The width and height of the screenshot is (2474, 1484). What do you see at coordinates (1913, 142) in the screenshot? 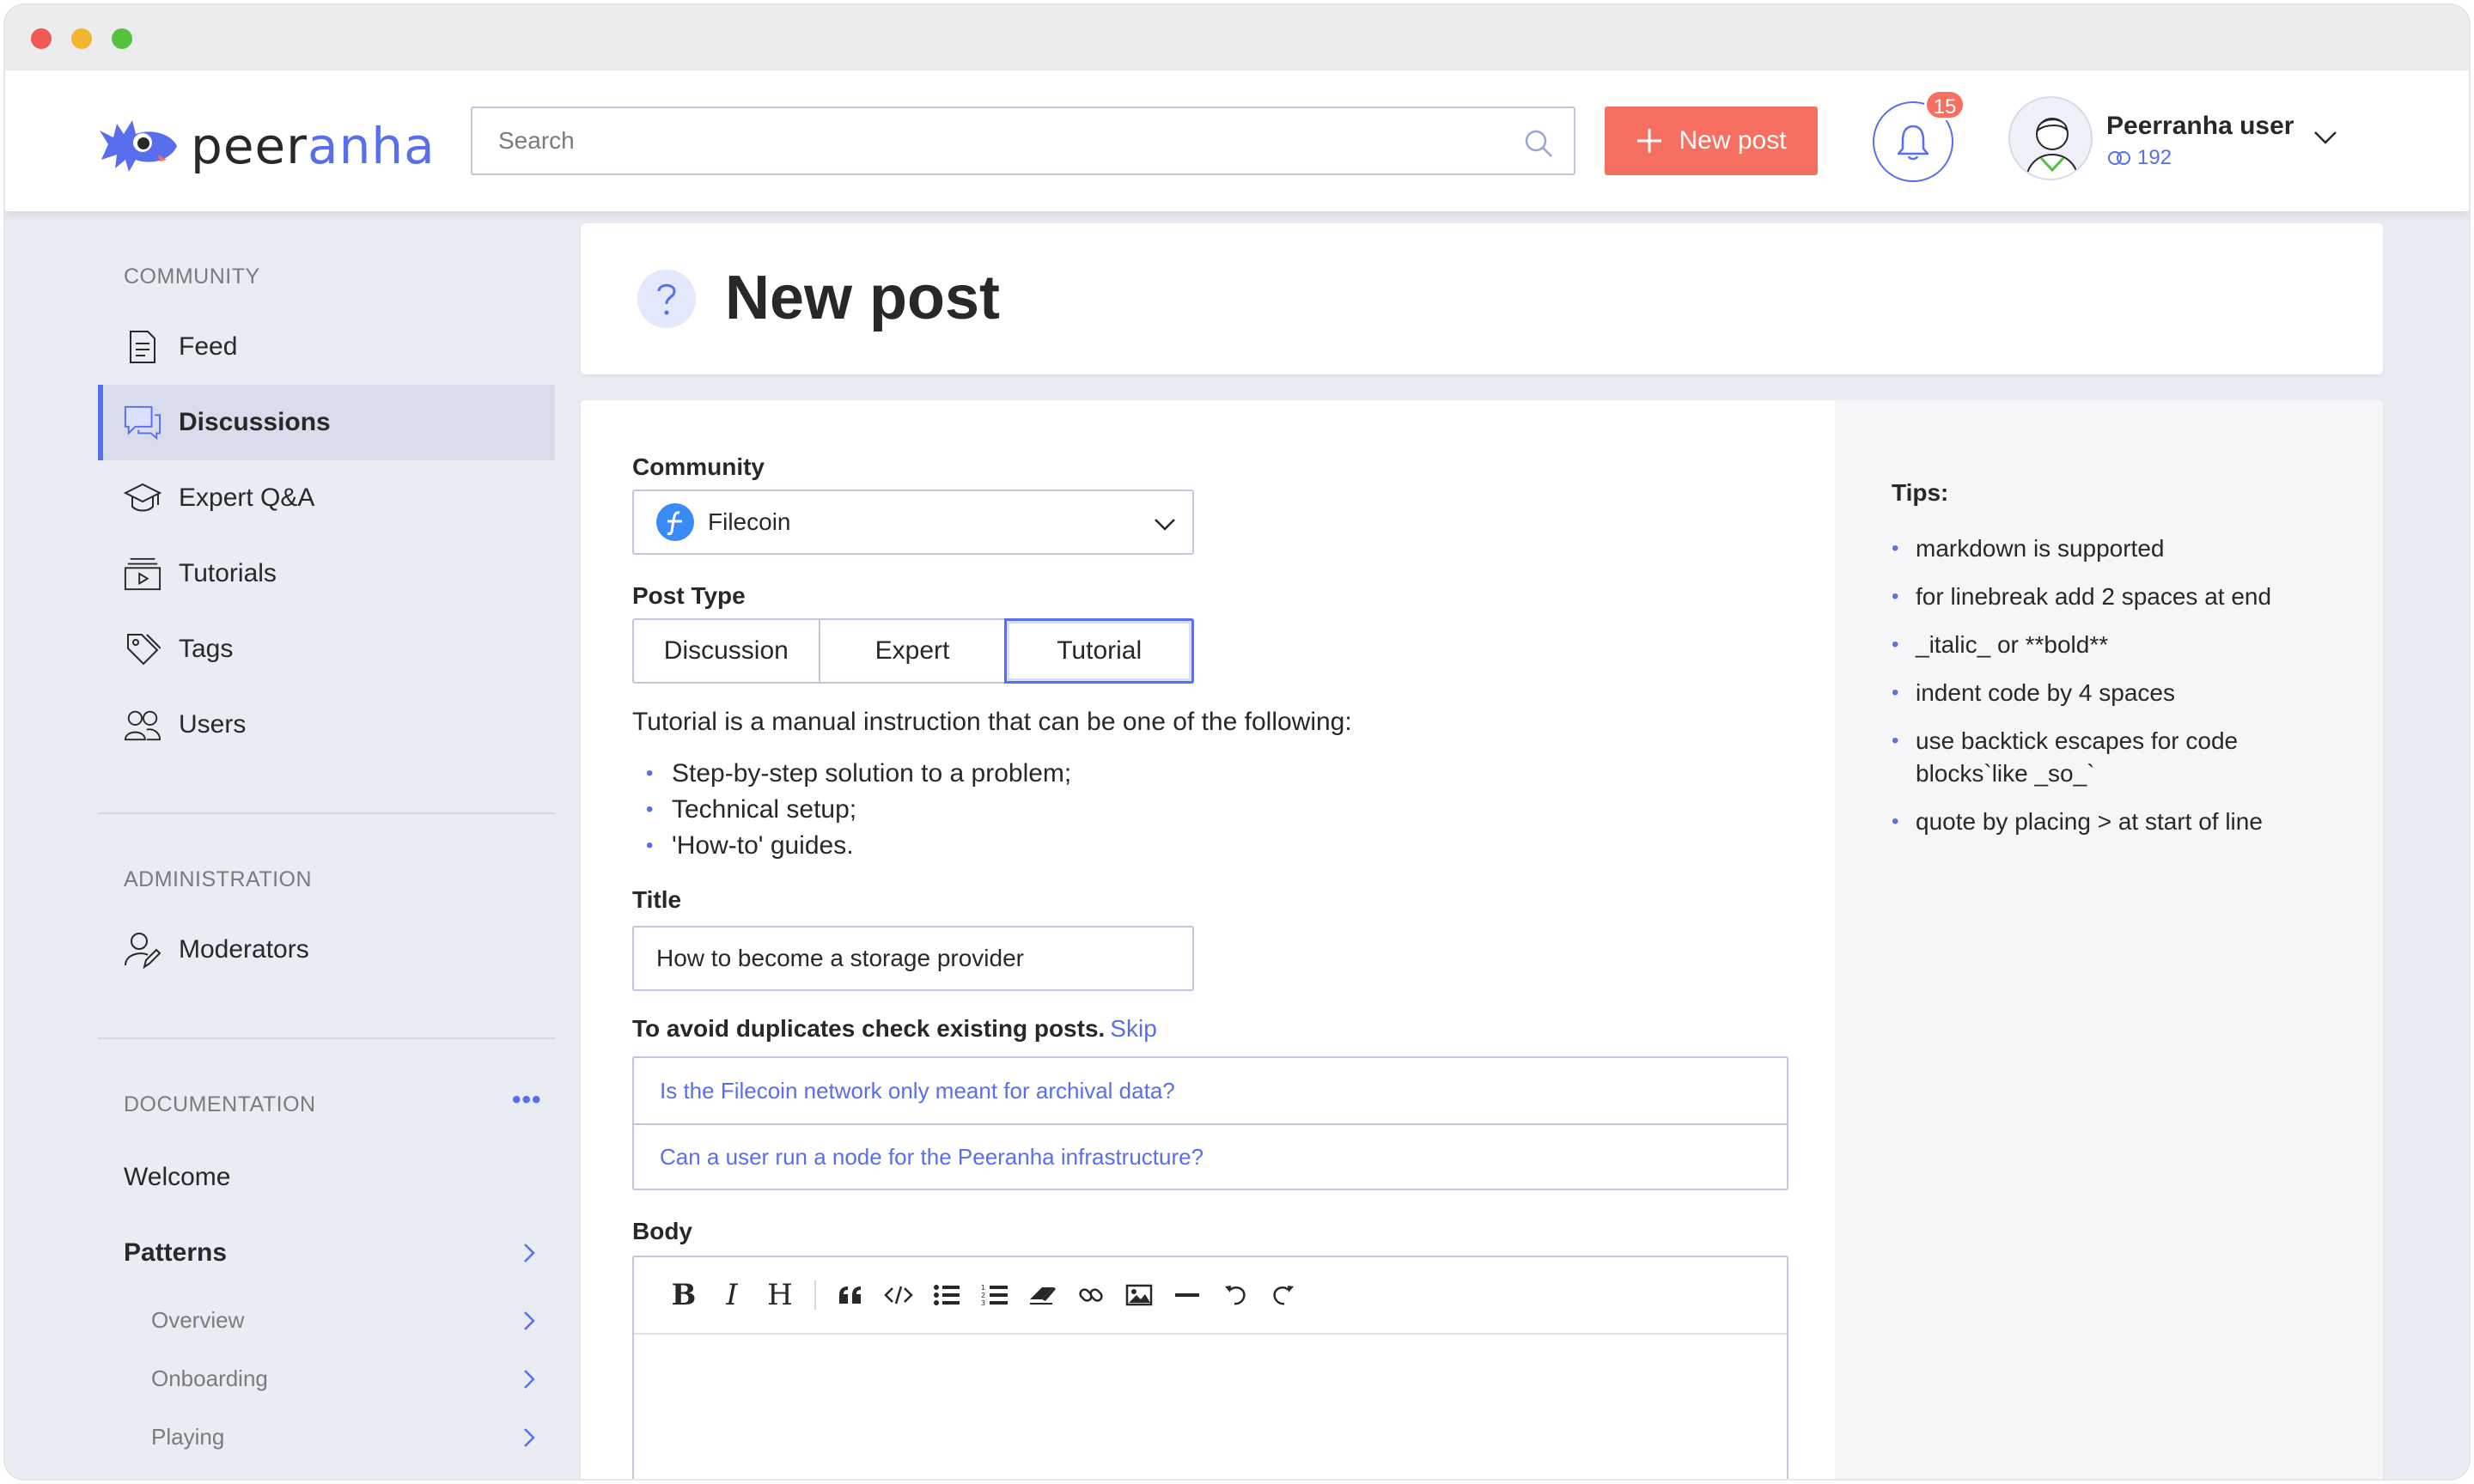
I see `bell-icon` at bounding box center [1913, 142].